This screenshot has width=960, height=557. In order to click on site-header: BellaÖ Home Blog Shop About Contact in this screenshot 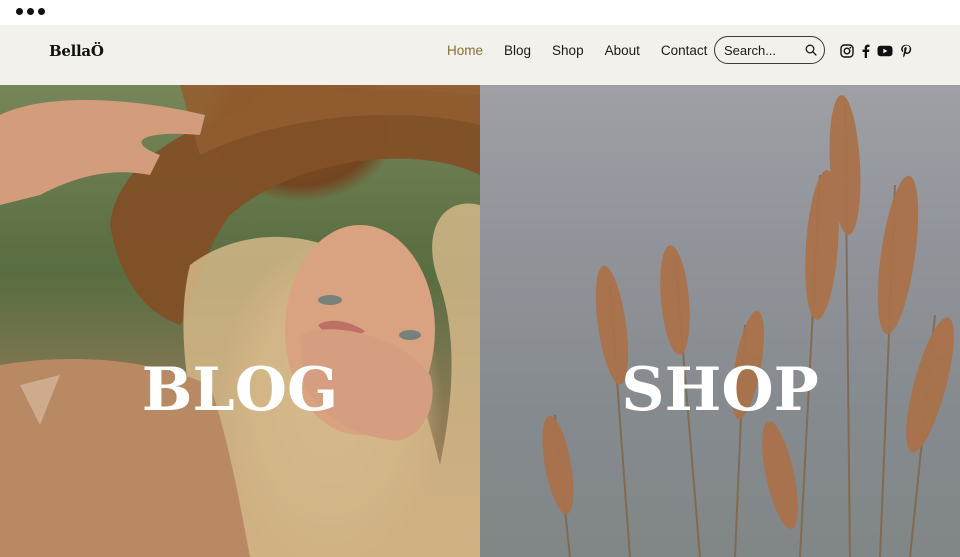, I will do `click(480, 55)`.